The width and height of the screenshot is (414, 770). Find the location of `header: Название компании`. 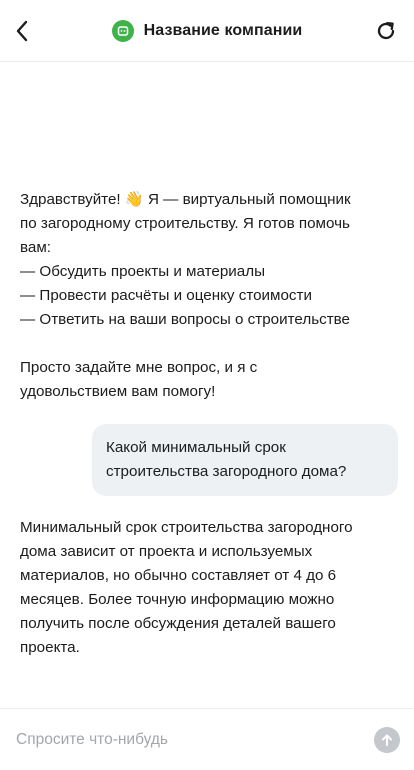

header: Название компании is located at coordinates (207, 31).